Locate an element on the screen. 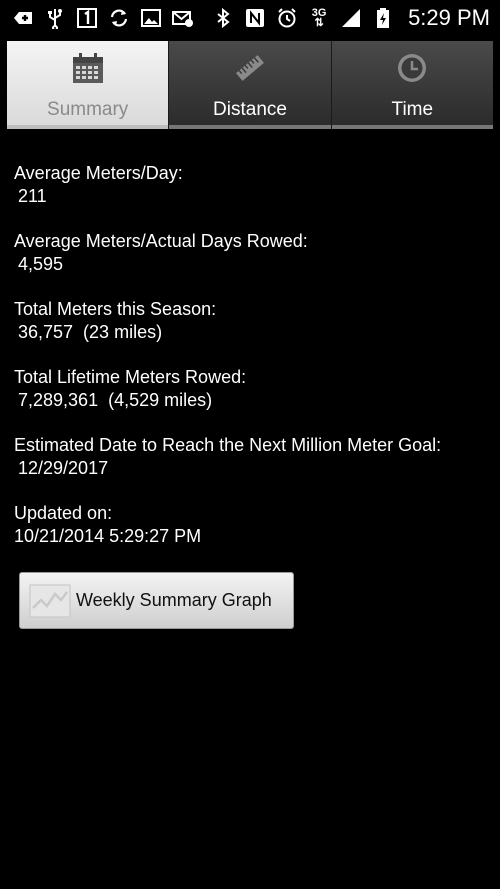  weekly-summary-graph-button: Weekly Summary Graph is located at coordinates (156, 600).